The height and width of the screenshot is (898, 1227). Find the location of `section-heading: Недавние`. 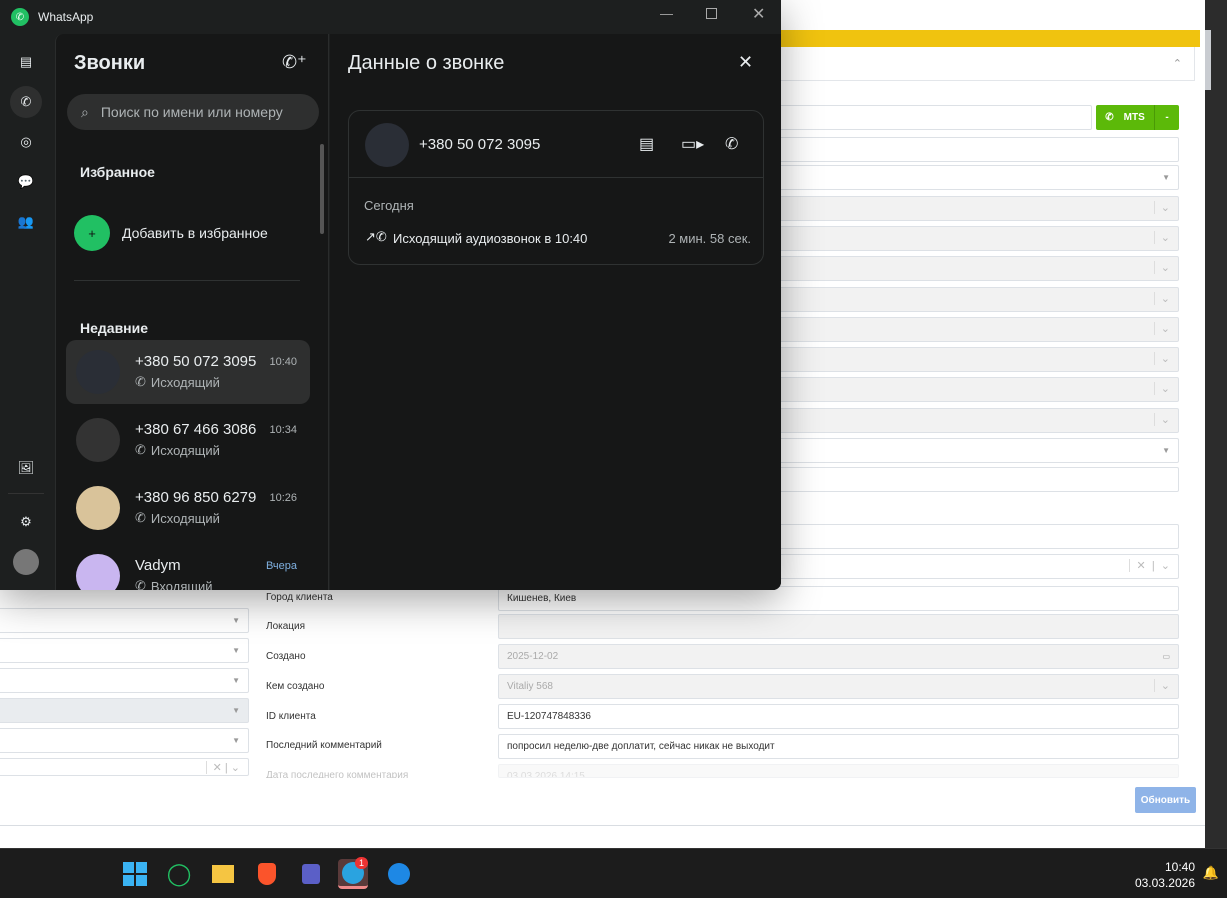

section-heading: Недавние is located at coordinates (114, 328).